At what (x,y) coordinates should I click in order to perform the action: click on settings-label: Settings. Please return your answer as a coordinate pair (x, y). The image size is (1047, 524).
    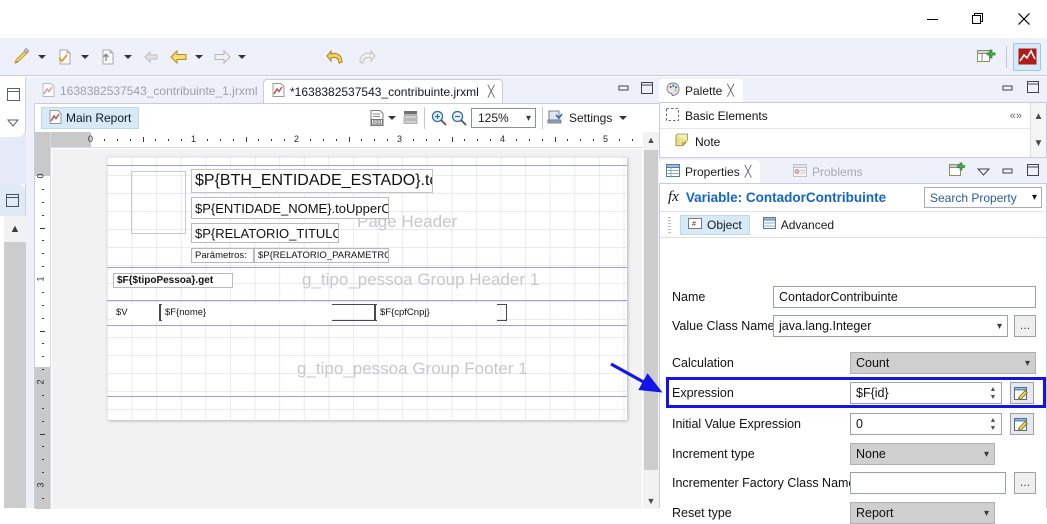
    Looking at the image, I should click on (591, 118).